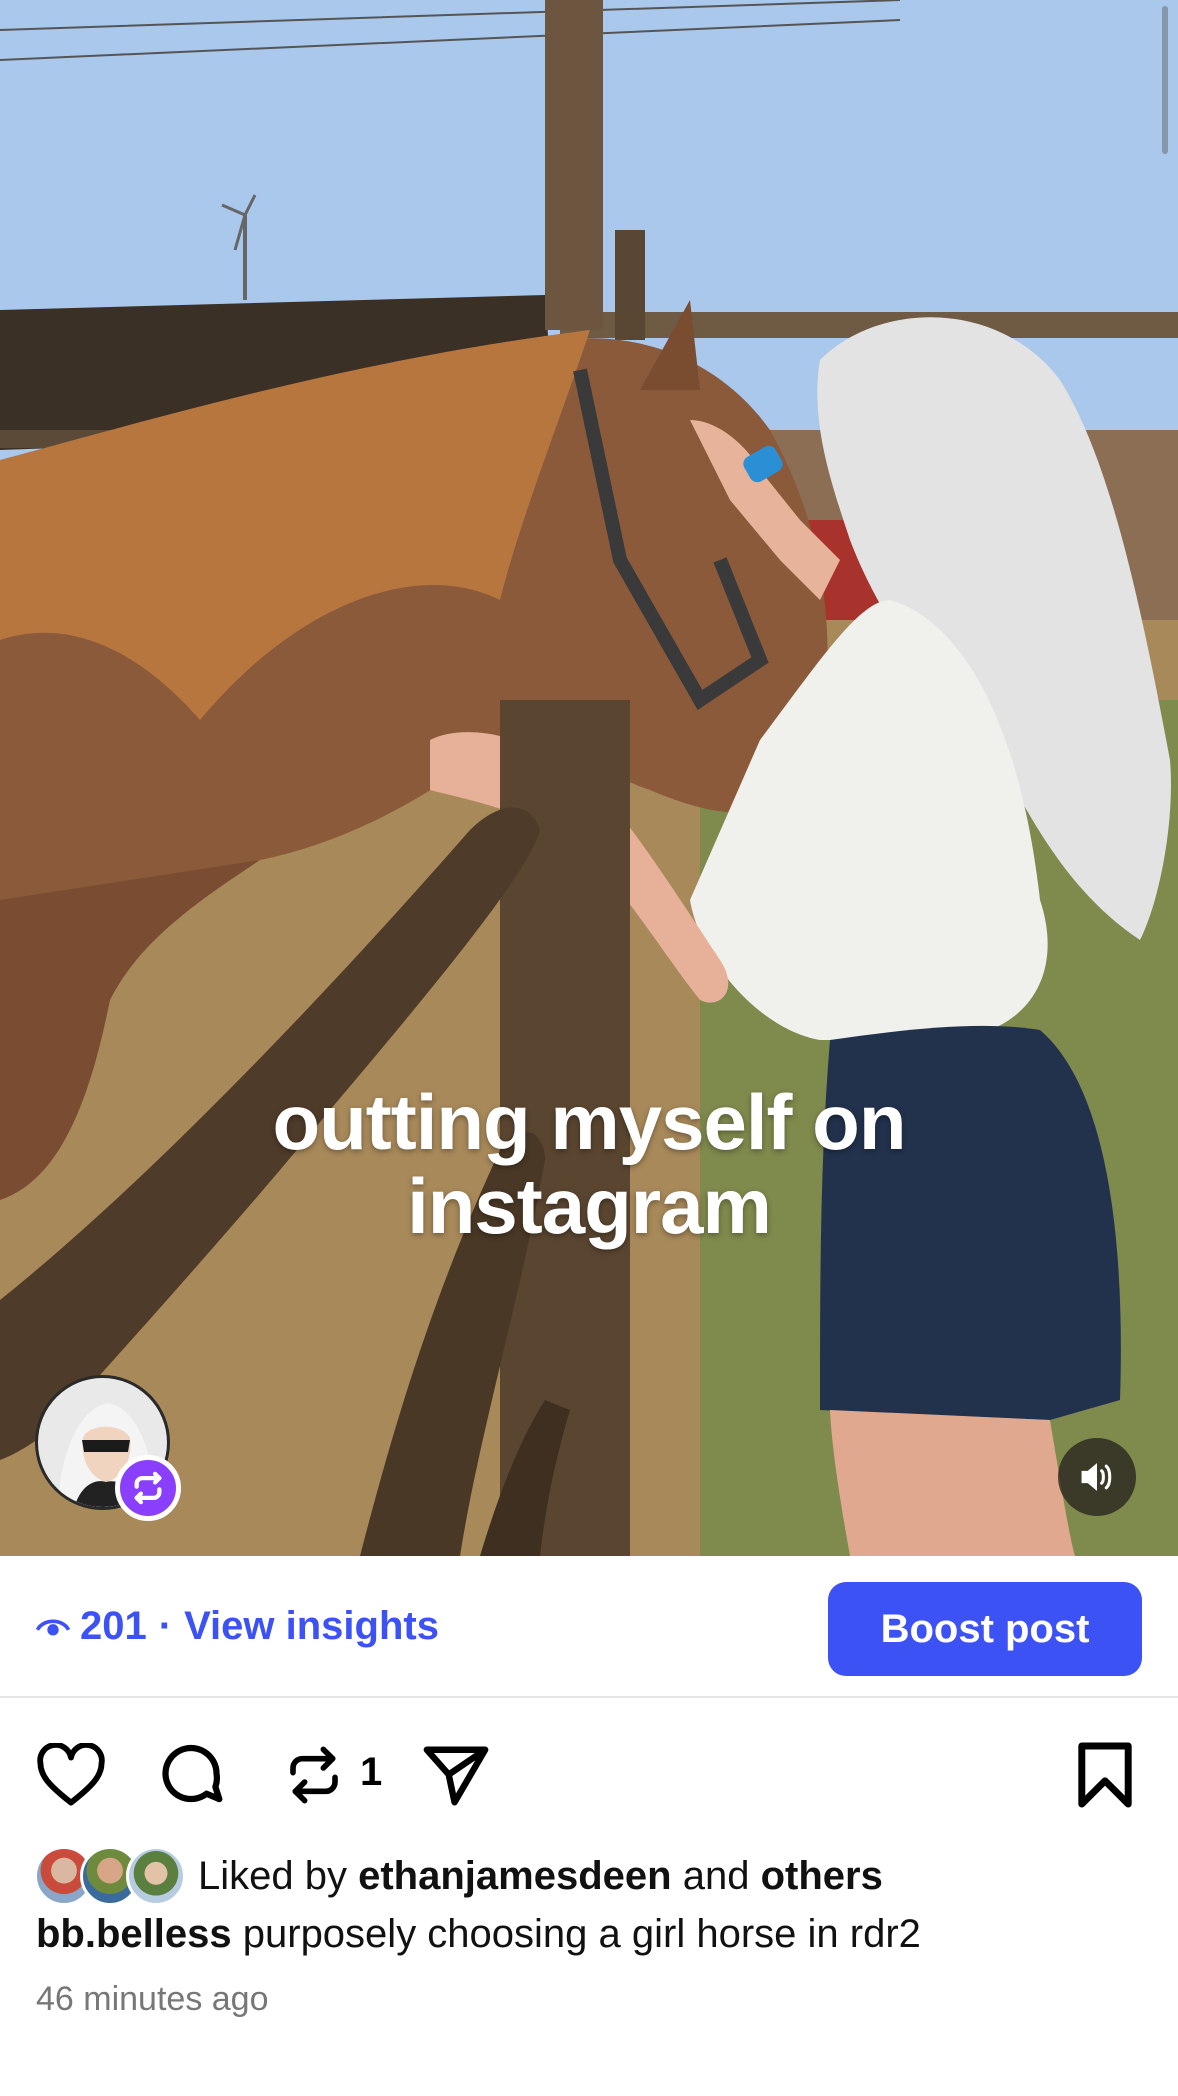 This screenshot has height=2096, width=1178. Describe the element at coordinates (112, 1876) in the screenshot. I see `liker-avatars` at that location.